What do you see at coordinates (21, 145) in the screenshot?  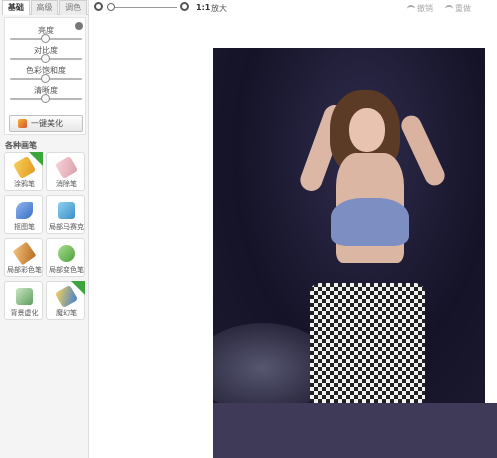 I see `brushes-title: 各种画笔` at bounding box center [21, 145].